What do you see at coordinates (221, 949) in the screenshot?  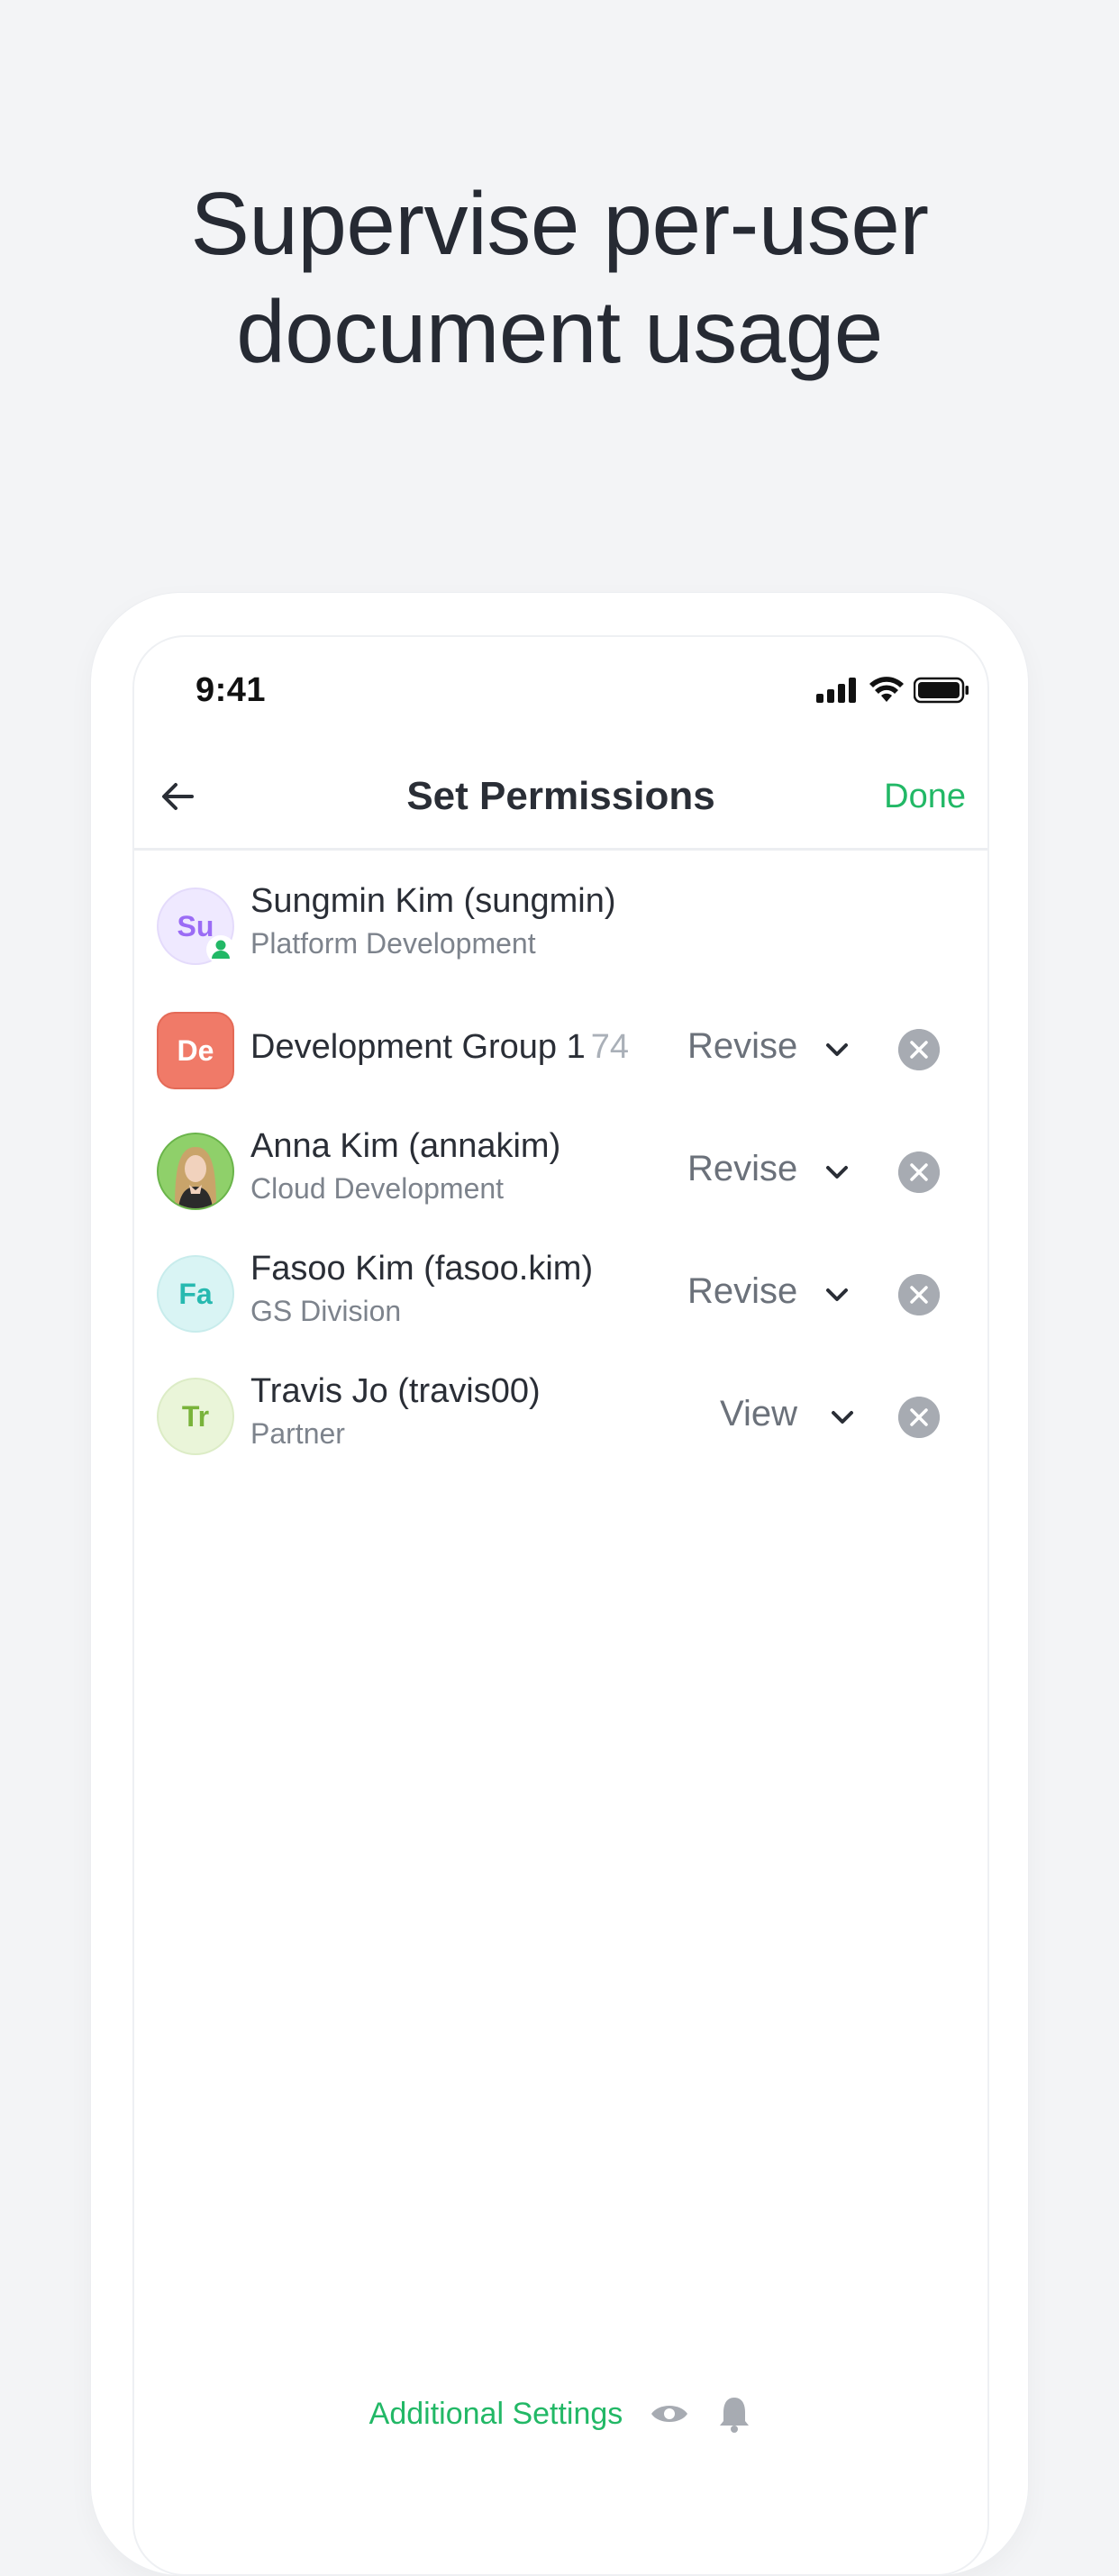 I see `owner-badge-icon` at bounding box center [221, 949].